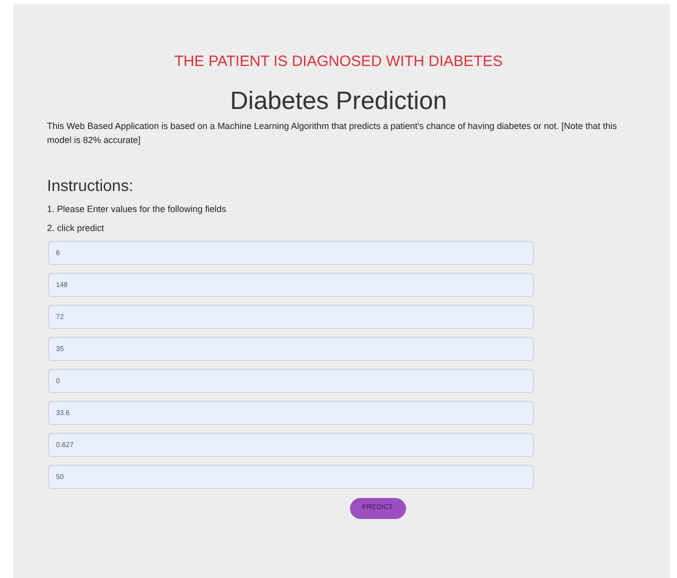 Image resolution: width=677 pixels, height=578 pixels. I want to click on instruction-step: 1. Please Enter values for the following fields, so click(338, 209).